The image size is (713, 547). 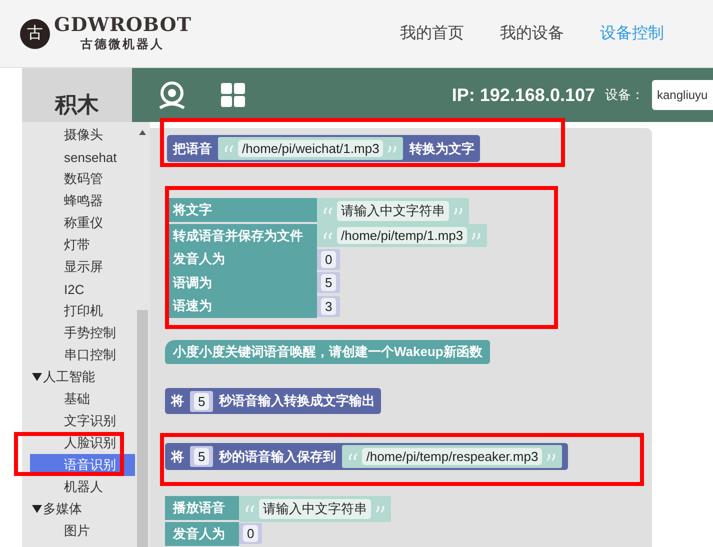 What do you see at coordinates (233, 95) in the screenshot?
I see `grid-icon` at bounding box center [233, 95].